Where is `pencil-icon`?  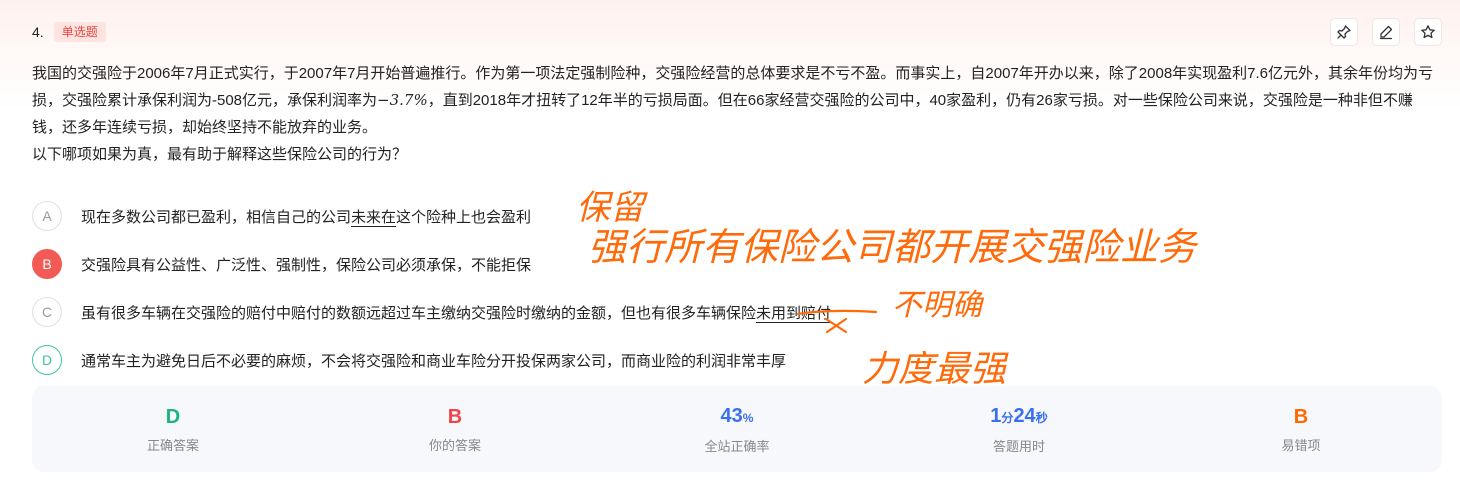
pencil-icon is located at coordinates (1386, 32).